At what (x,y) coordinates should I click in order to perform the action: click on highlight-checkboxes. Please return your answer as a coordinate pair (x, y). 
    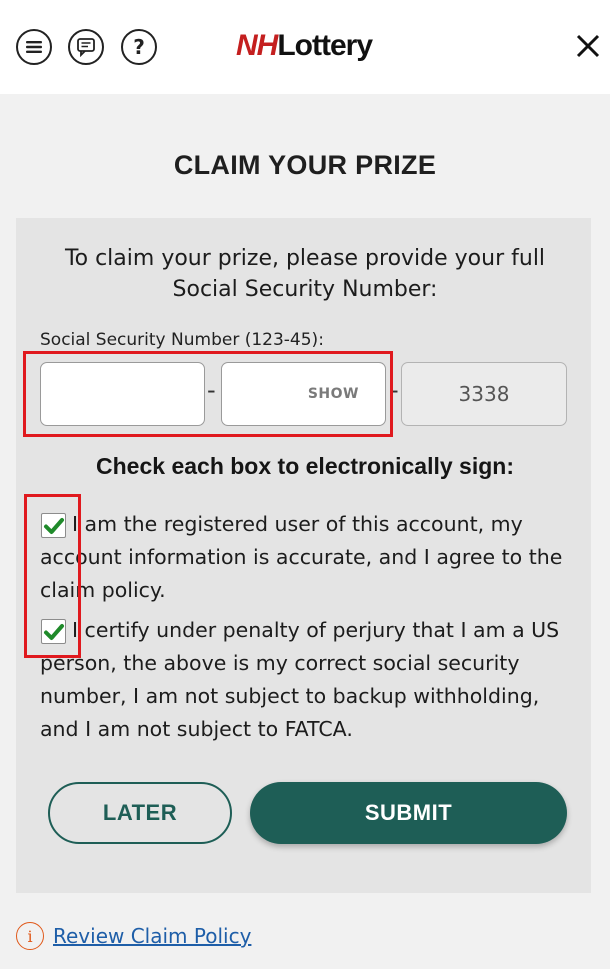
    Looking at the image, I should click on (52, 576).